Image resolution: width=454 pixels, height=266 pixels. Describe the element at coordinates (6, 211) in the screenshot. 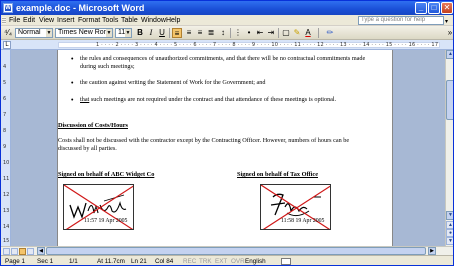

I see `vruler-number: 13` at that location.